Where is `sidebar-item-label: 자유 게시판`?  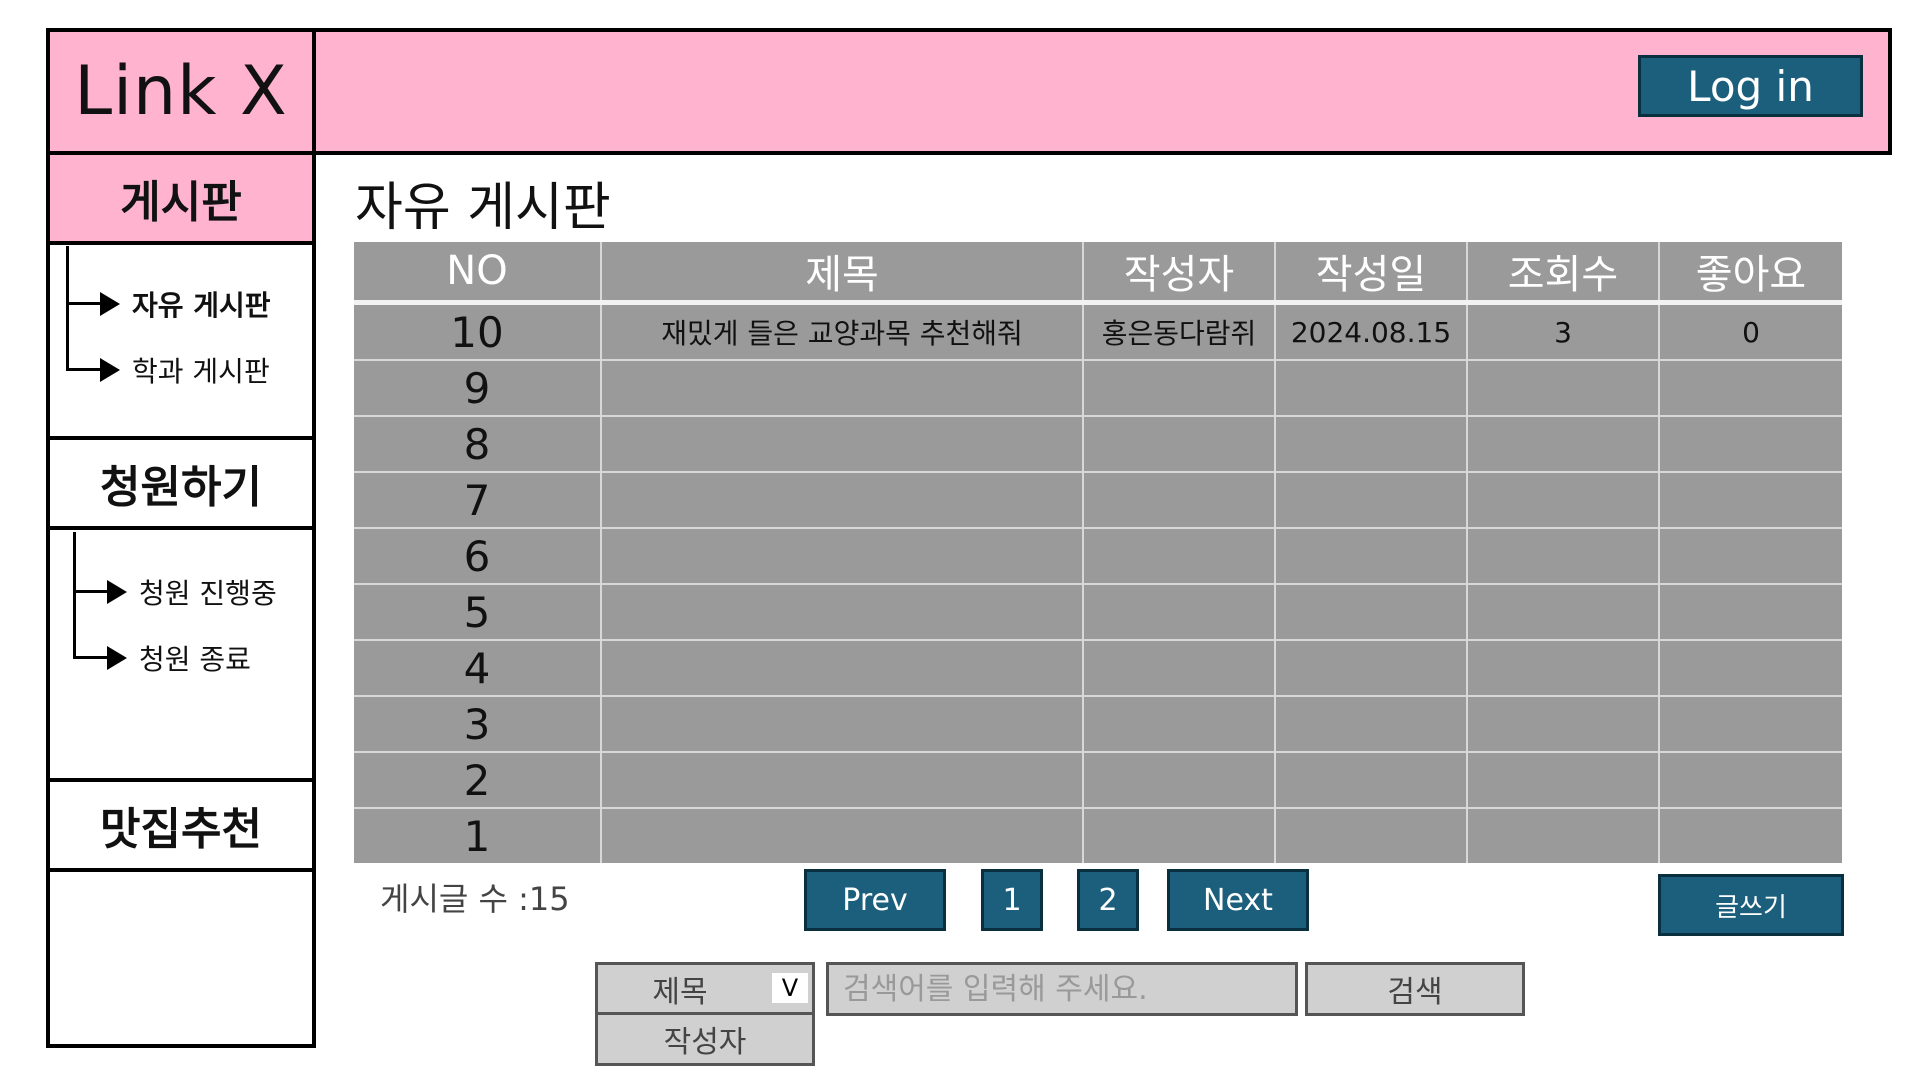 sidebar-item-label: 자유 게시판 is located at coordinates (201, 305).